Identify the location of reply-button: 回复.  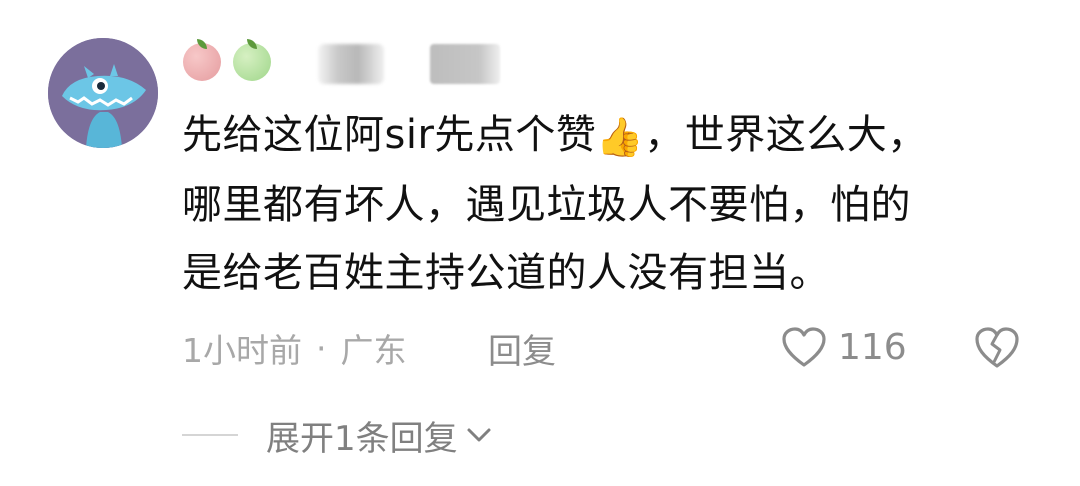
(522, 348).